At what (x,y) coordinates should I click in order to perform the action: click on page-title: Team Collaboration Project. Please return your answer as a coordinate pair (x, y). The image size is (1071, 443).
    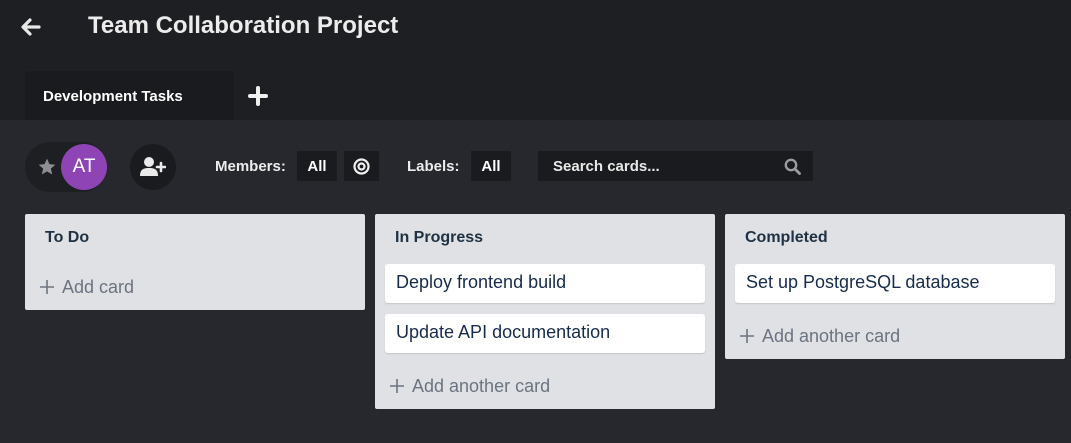
    Looking at the image, I should click on (243, 25).